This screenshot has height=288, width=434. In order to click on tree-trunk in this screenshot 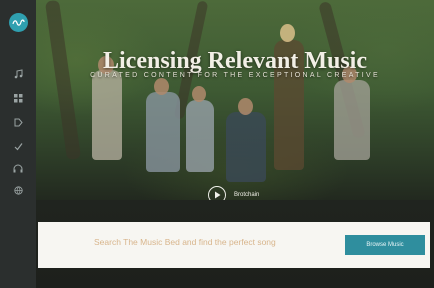, I will do `click(63, 80)`.